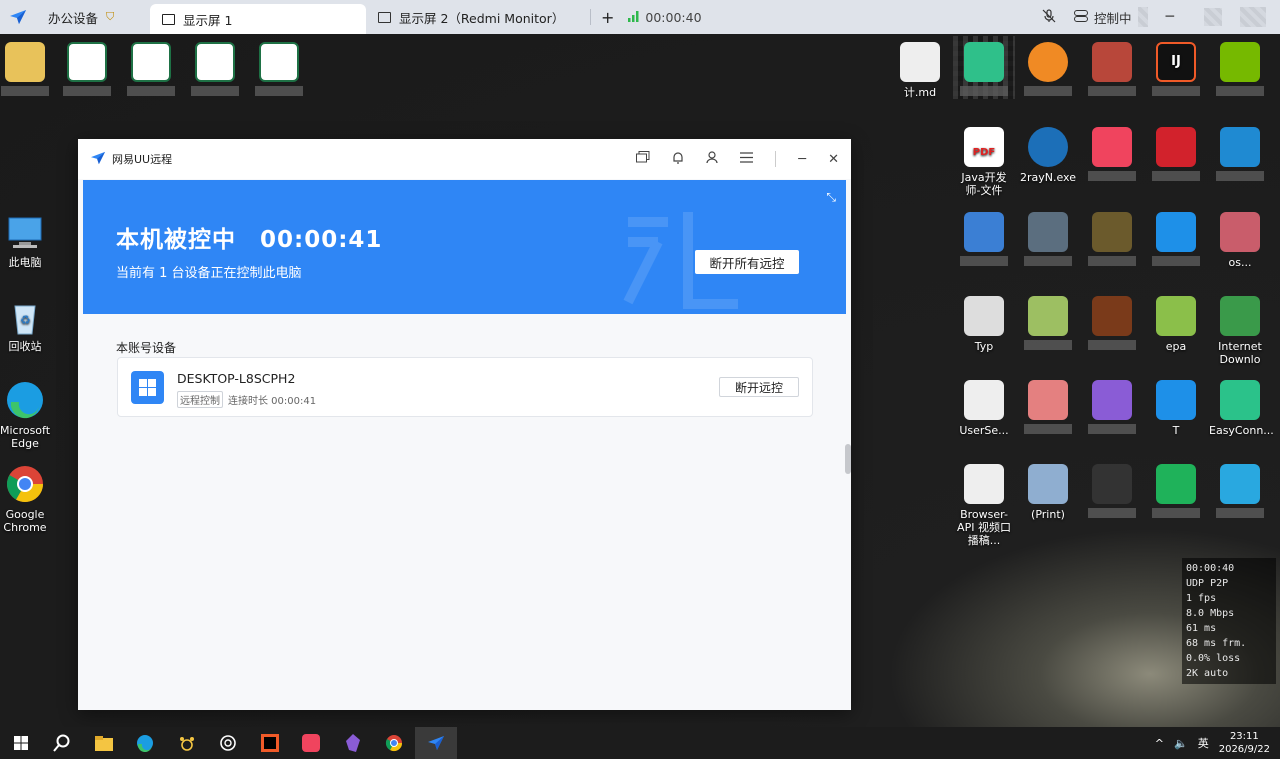  What do you see at coordinates (272, 401) in the screenshot?
I see `connection-duration: 连接时长 00:00:41` at bounding box center [272, 401].